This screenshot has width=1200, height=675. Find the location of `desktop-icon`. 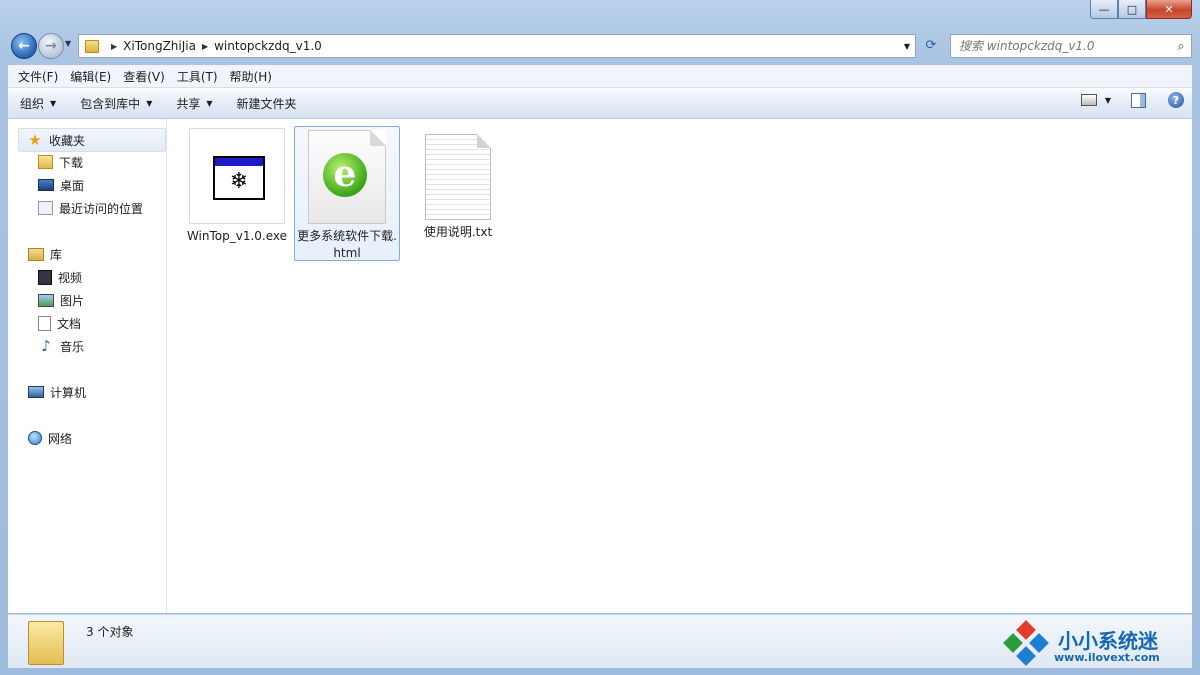

desktop-icon is located at coordinates (46, 185).